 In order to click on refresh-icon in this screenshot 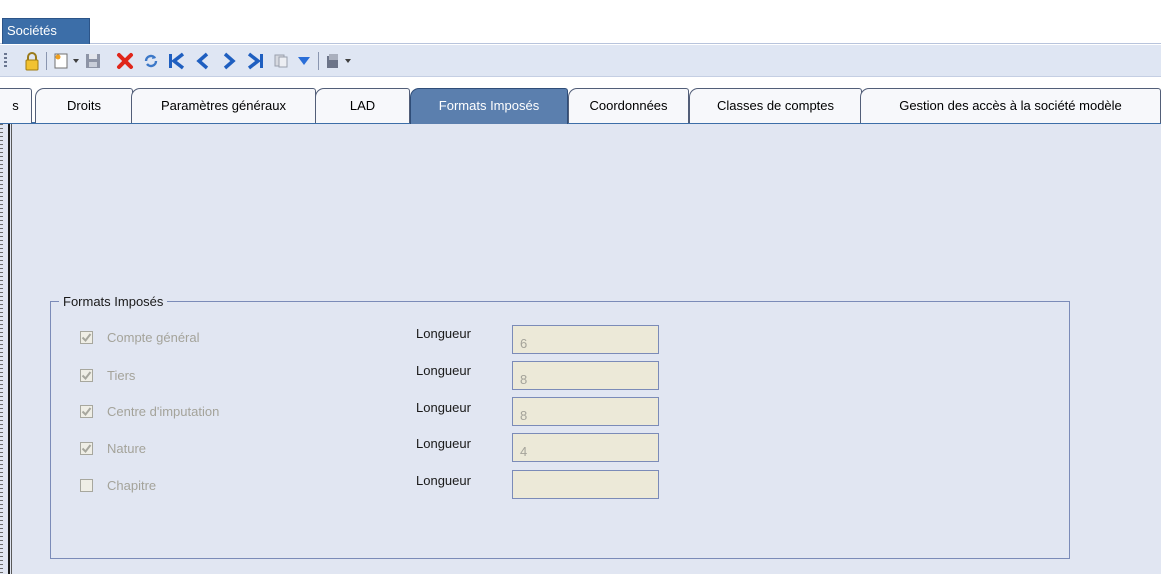, I will do `click(151, 61)`.